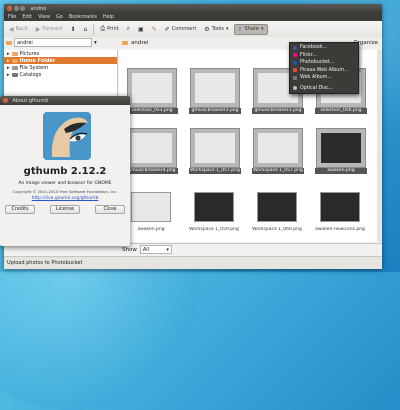  What do you see at coordinates (340, 210) in the screenshot?
I see `thumbnail: awoken-newicons.png` at bounding box center [340, 210].